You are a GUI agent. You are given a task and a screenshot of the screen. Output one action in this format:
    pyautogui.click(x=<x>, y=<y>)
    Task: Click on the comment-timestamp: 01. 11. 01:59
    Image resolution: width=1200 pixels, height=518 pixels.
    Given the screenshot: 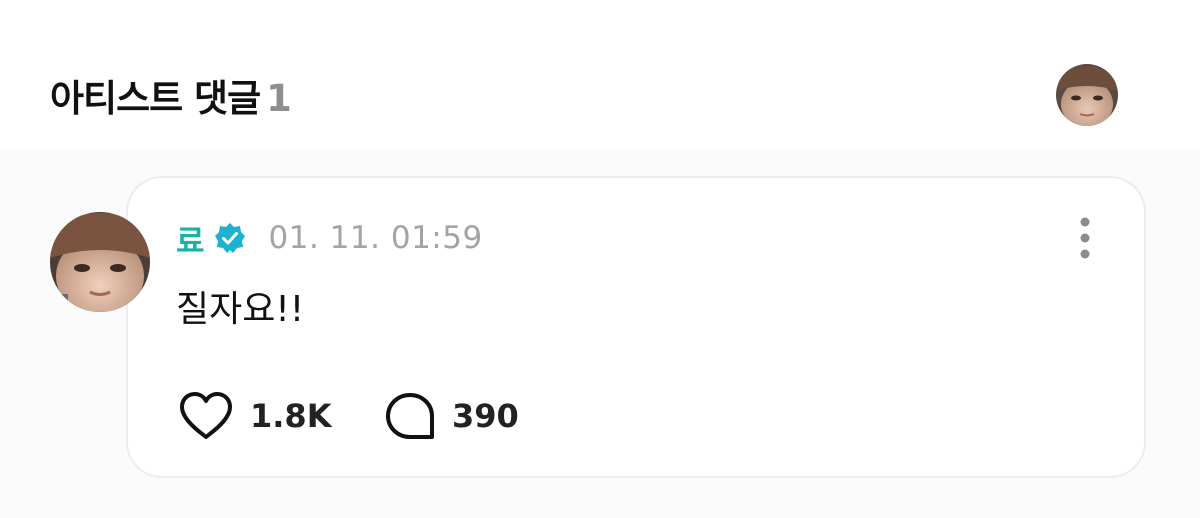 What is the action you would take?
    pyautogui.click(x=375, y=238)
    